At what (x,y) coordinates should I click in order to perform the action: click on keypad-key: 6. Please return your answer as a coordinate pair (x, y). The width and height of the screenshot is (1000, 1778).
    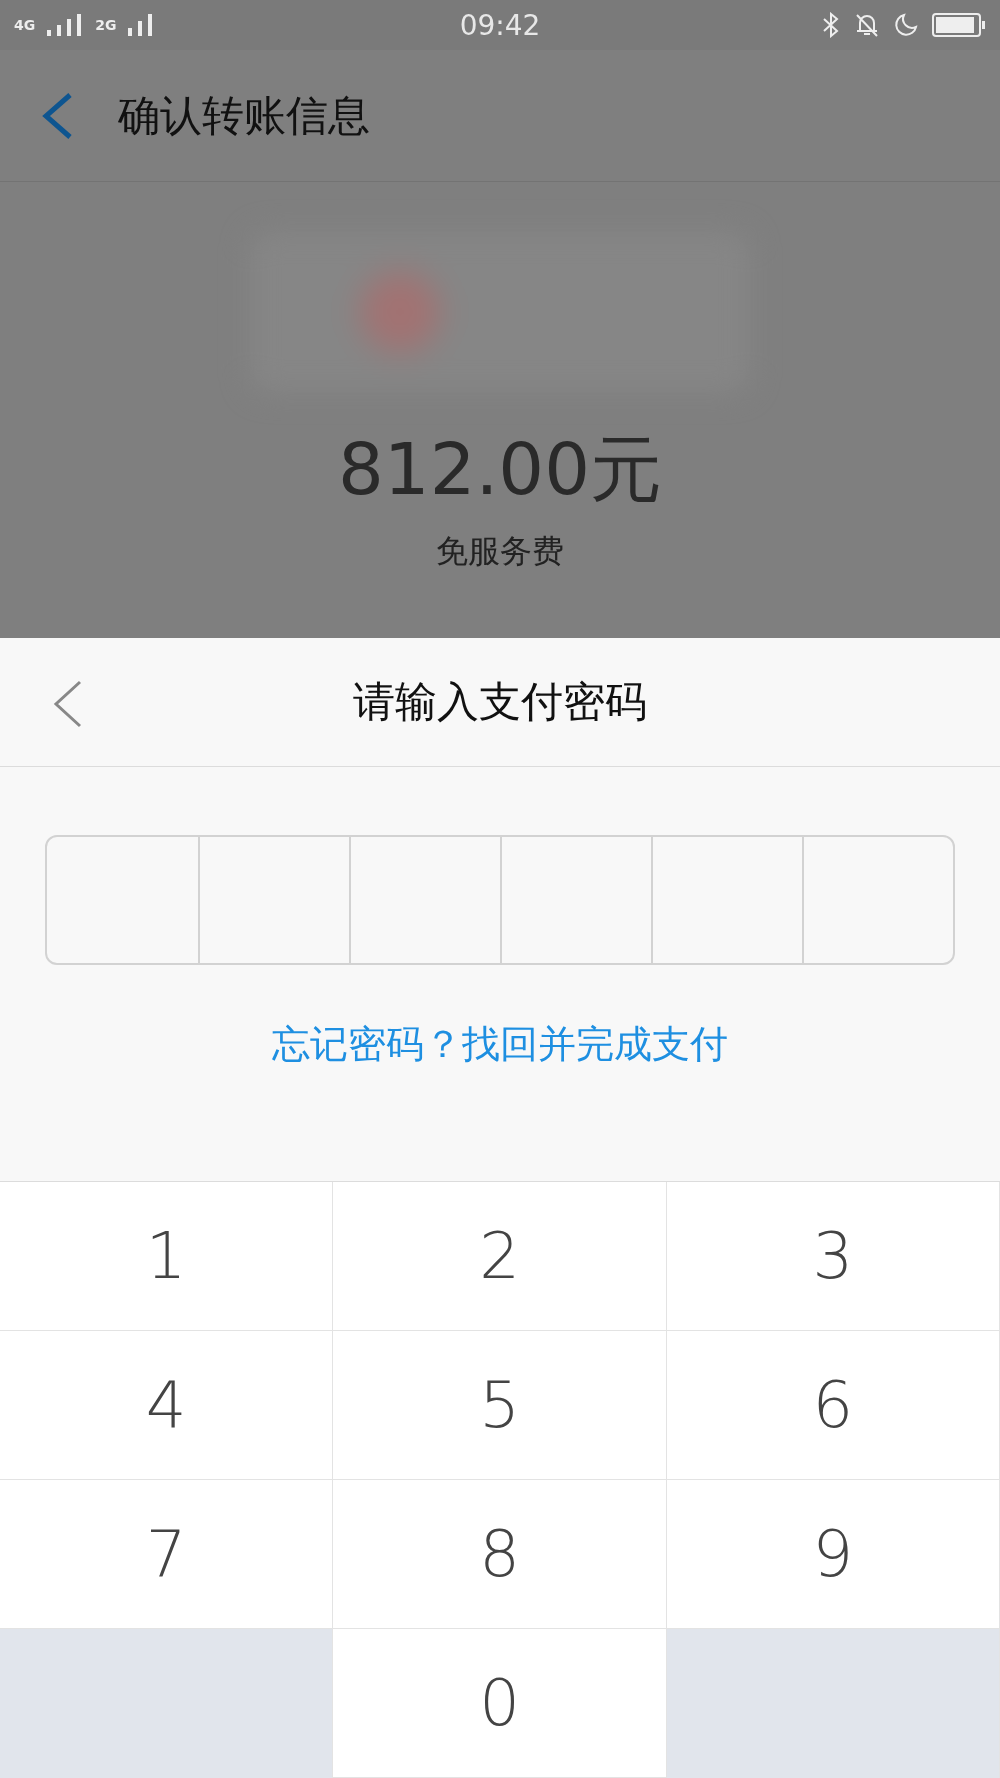
    Looking at the image, I should click on (833, 1405).